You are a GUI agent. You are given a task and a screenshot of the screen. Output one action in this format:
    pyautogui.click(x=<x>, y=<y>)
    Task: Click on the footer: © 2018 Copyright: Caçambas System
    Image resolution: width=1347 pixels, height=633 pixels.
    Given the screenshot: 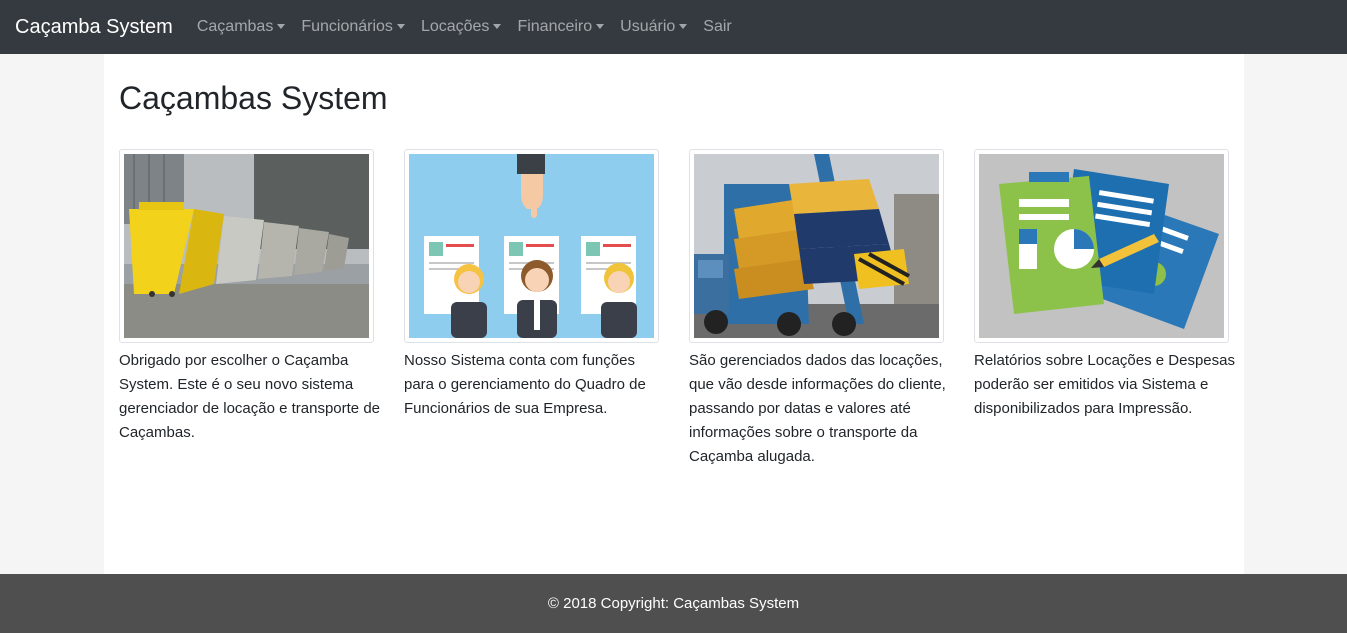 What is the action you would take?
    pyautogui.click(x=673, y=603)
    